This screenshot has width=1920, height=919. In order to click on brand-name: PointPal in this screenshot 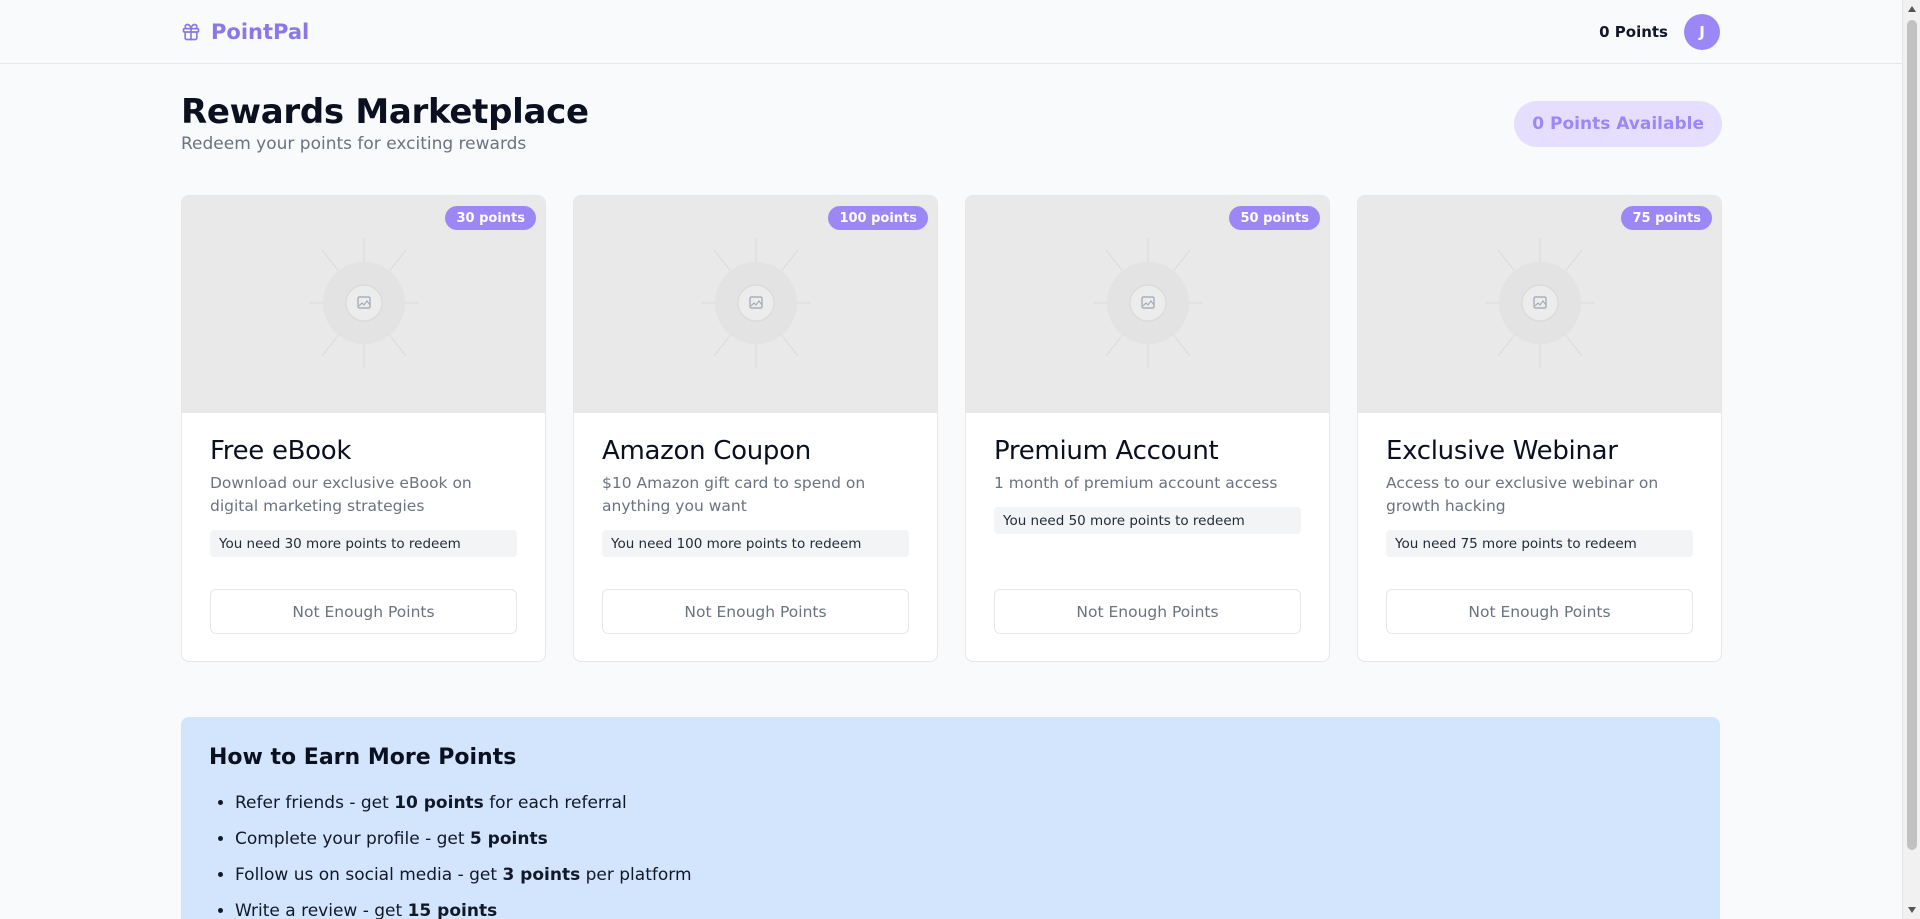, I will do `click(260, 32)`.